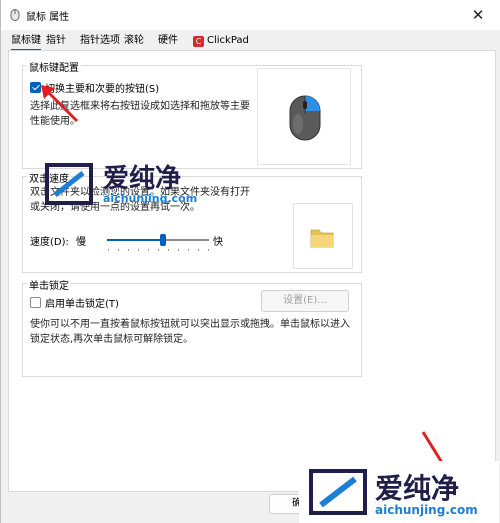 The height and width of the screenshot is (523, 500). I want to click on folder-icon, so click(322, 238).